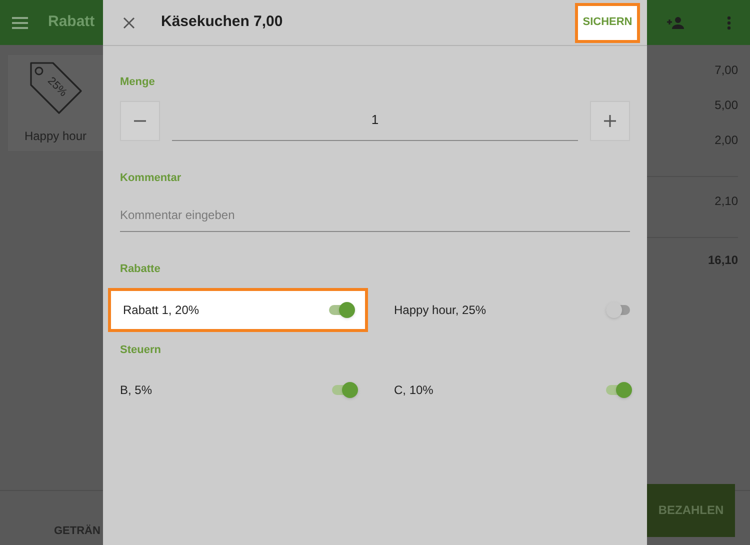 Image resolution: width=750 pixels, height=545 pixels. Describe the element at coordinates (441, 310) in the screenshot. I see `toggle-label: Happy hour, 25%` at that location.